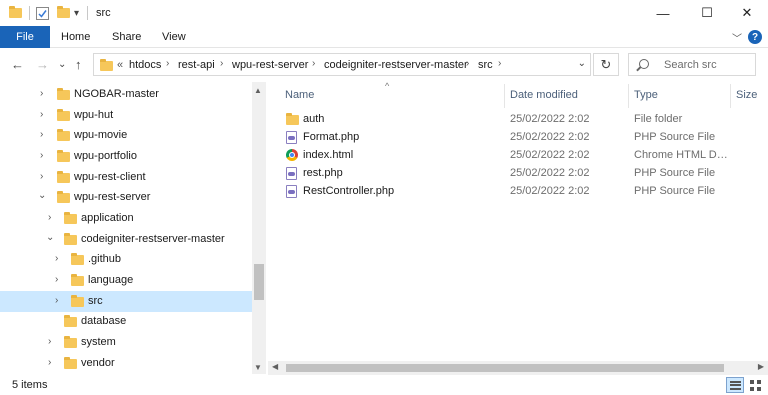  I want to click on file-row: auth 25/02/2022 2:02 File folder, so click(522, 119).